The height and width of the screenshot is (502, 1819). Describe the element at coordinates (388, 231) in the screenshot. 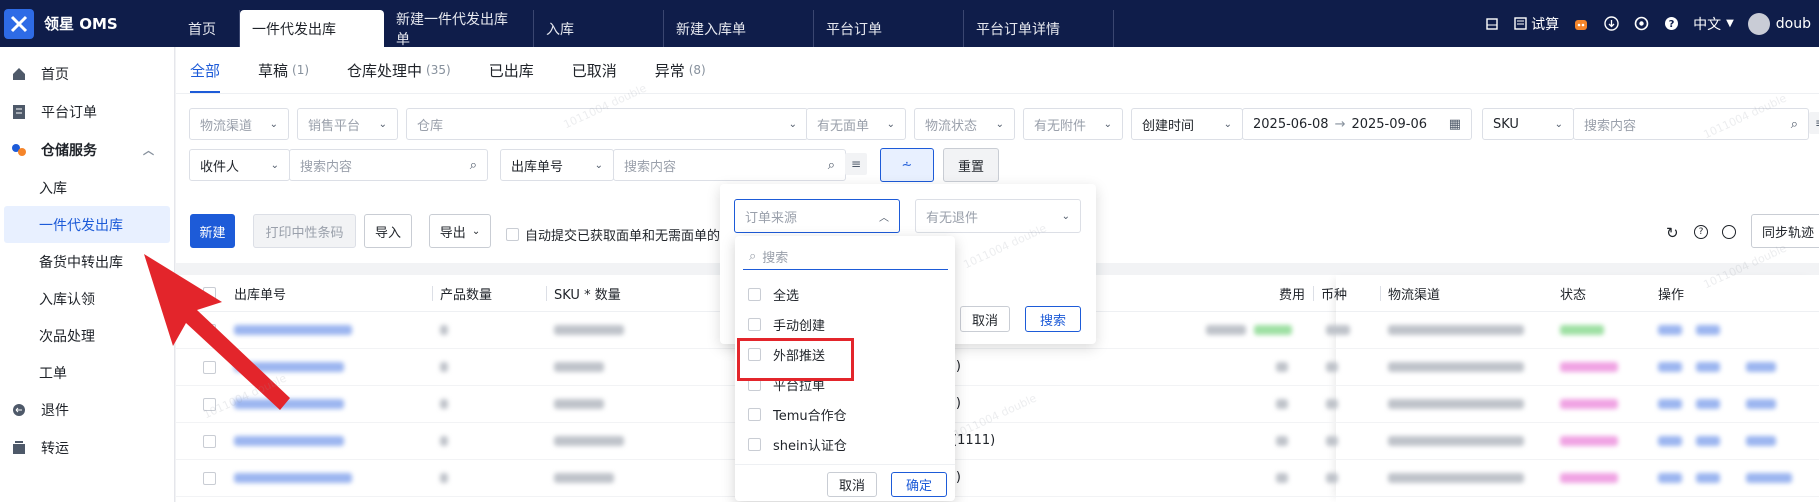

I see `import-button: 导入` at that location.